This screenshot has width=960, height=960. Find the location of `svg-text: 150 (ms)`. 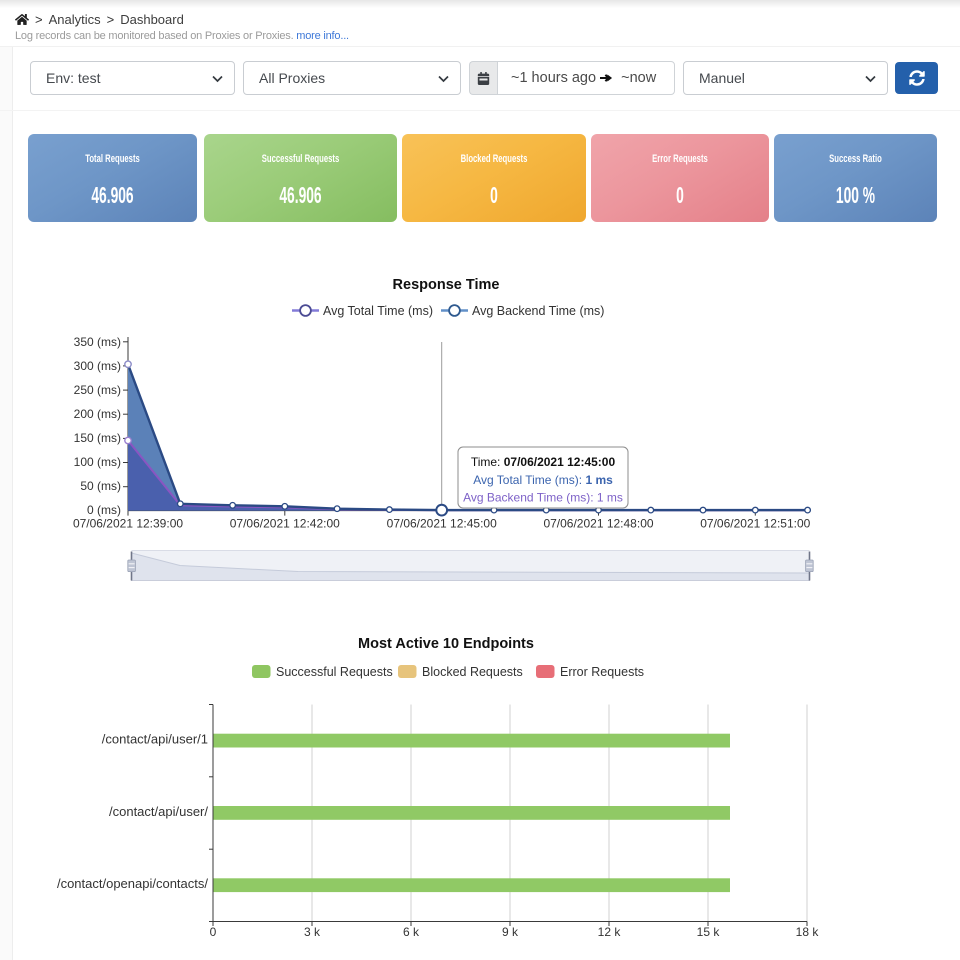

svg-text: 150 (ms) is located at coordinates (97, 438).